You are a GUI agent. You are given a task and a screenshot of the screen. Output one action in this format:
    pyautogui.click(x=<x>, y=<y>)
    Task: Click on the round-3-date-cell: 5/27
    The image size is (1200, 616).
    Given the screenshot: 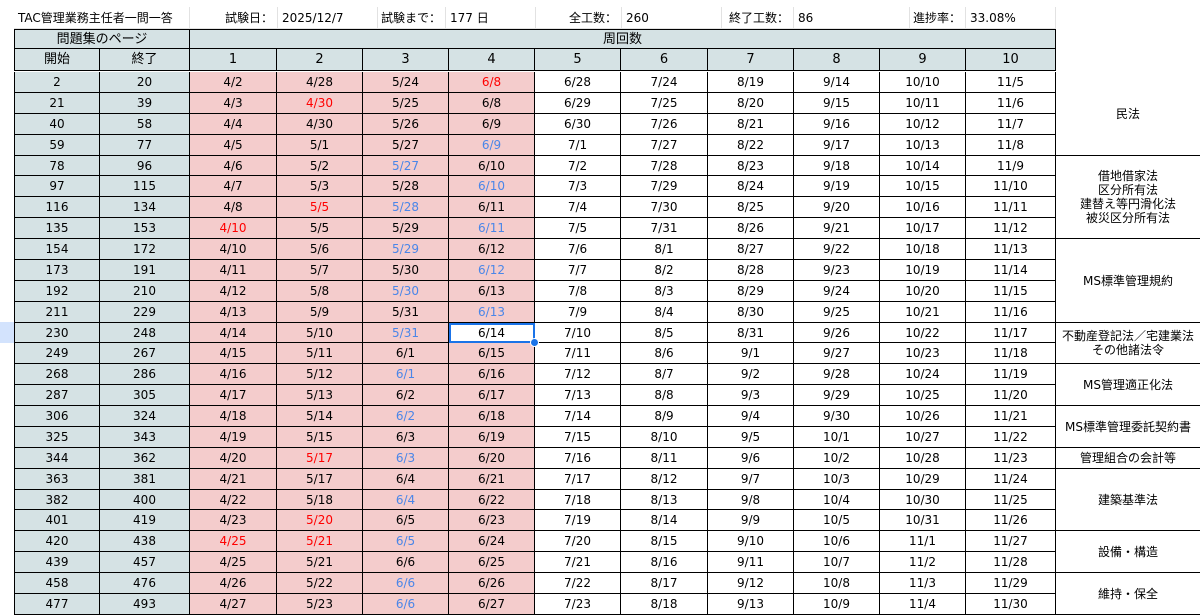 What is the action you would take?
    pyautogui.click(x=406, y=166)
    